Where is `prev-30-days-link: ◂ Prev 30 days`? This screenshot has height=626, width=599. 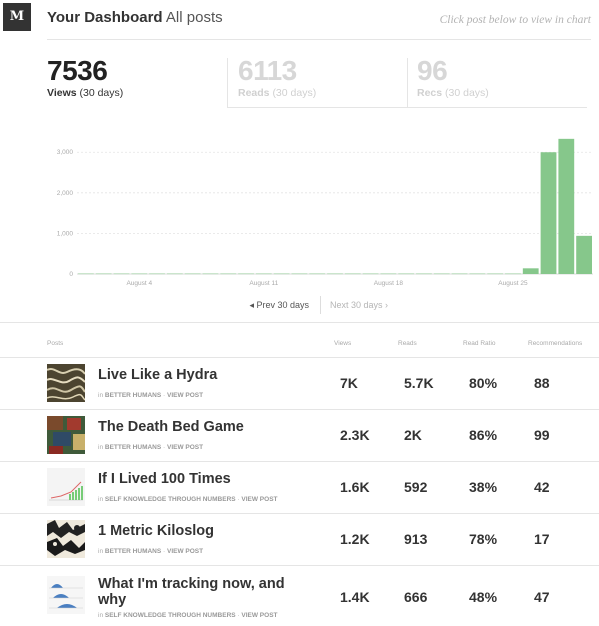 prev-30-days-link: ◂ Prev 30 days is located at coordinates (279, 305).